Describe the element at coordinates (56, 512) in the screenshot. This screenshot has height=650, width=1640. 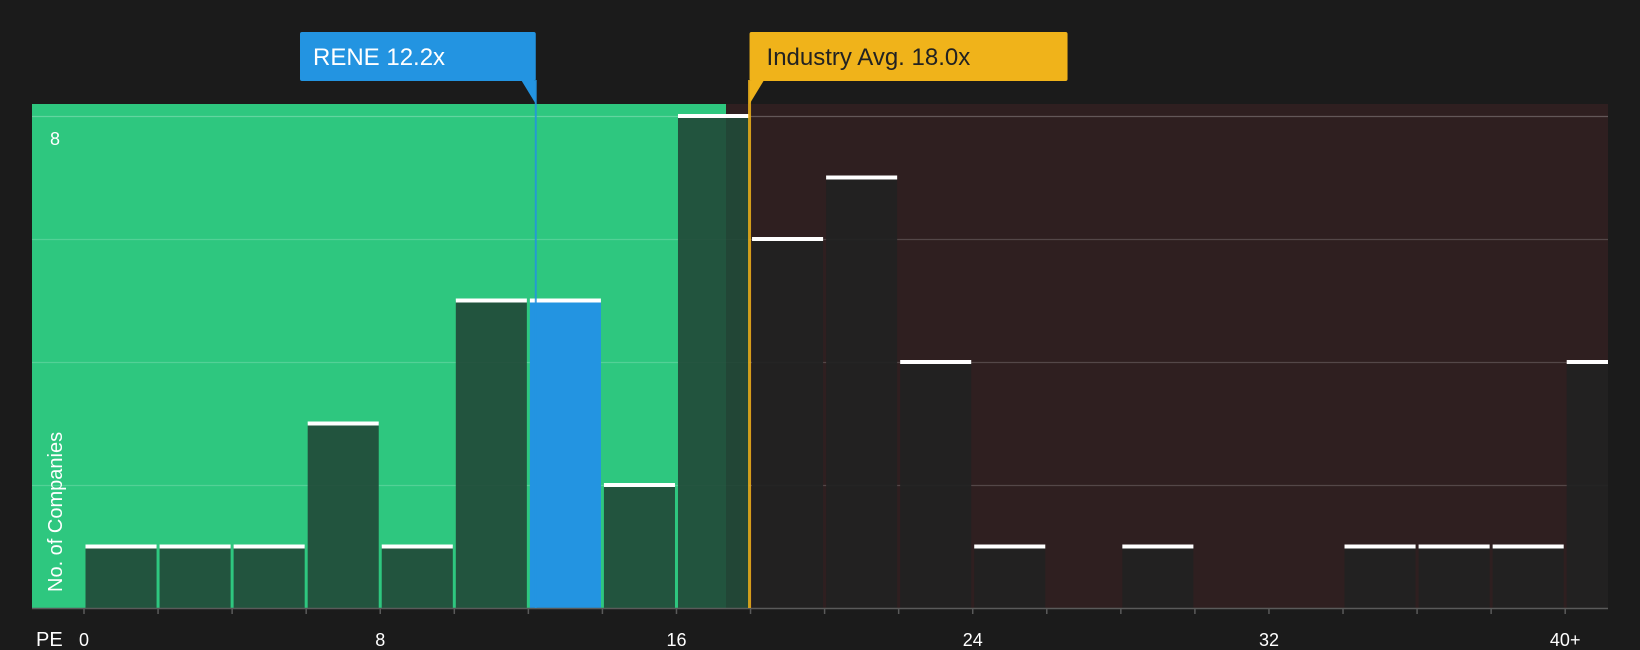
I see `y-axis-title: No. of Companies` at that location.